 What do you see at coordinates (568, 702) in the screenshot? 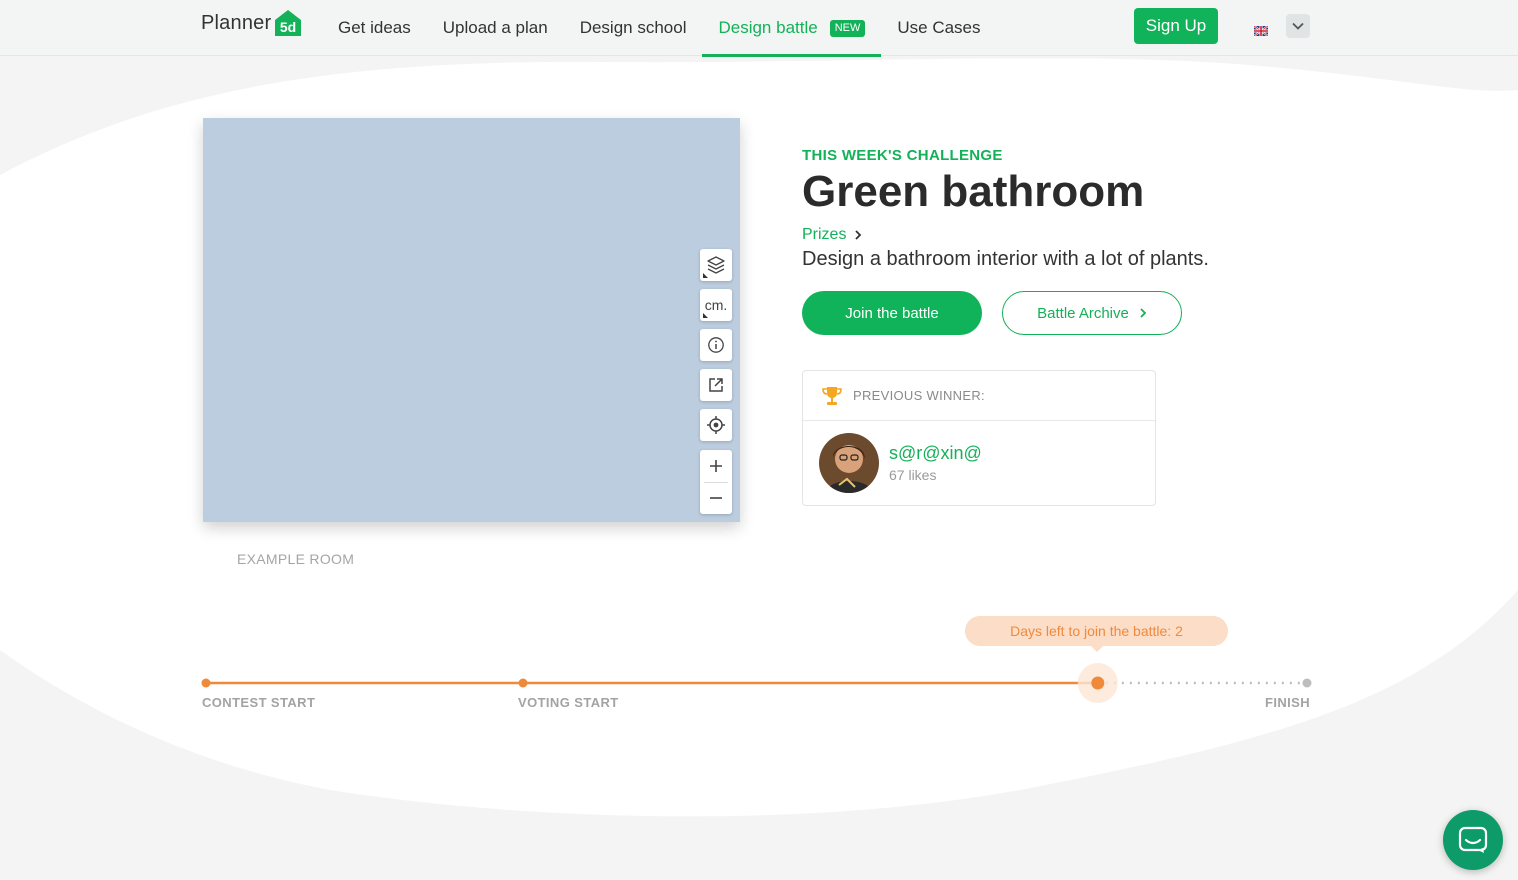
I see `voting-start-label: VOTING START` at bounding box center [568, 702].